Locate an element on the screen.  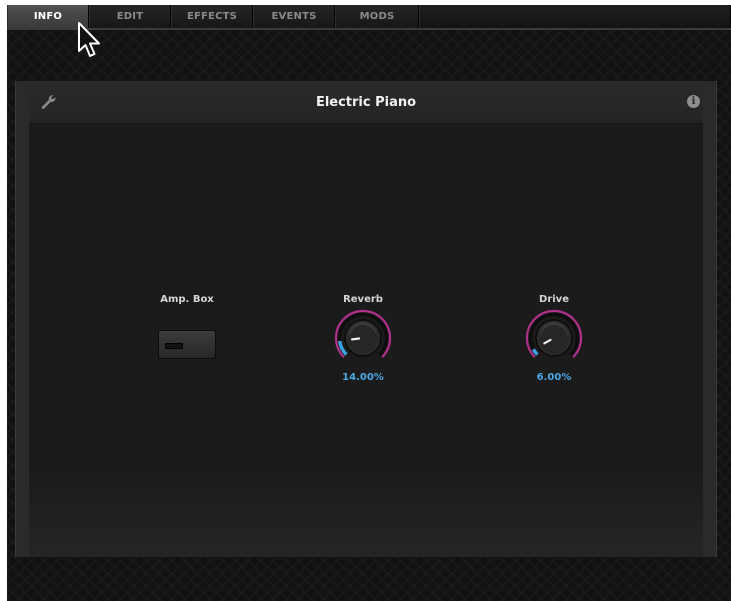
reverb-label: Reverb is located at coordinates (363, 299).